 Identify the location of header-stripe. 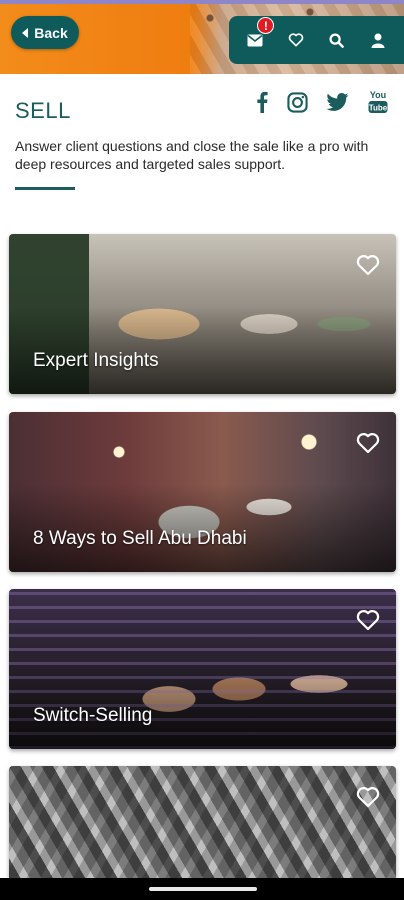
(202, 2).